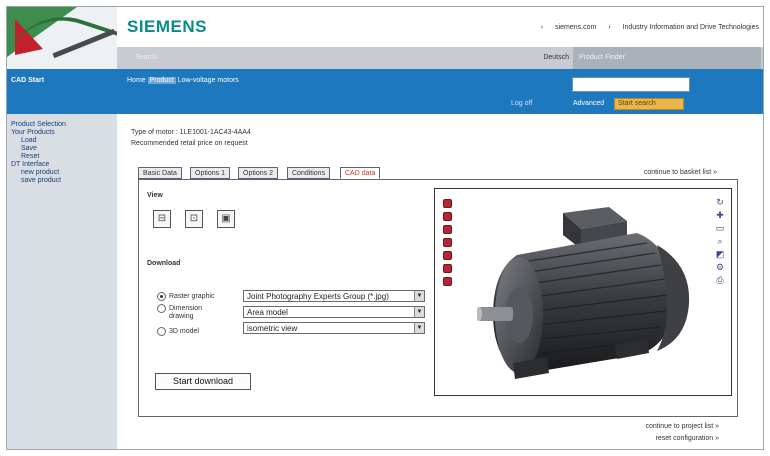  What do you see at coordinates (62, 125) in the screenshot?
I see `nav-product-selection: Product Selection` at bounding box center [62, 125].